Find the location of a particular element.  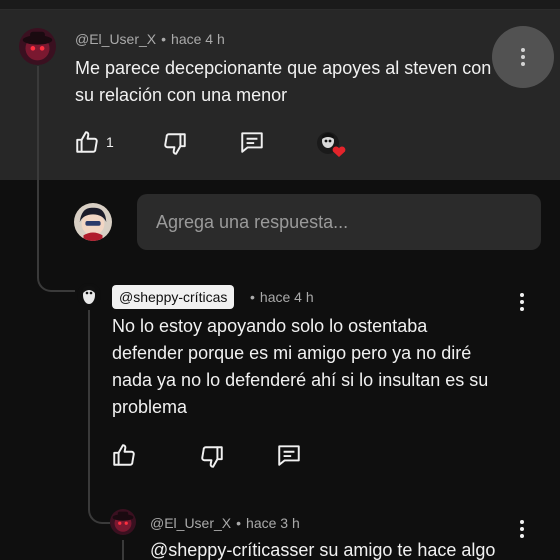

reply-author-chip: @sheppy-críticas is located at coordinates (173, 297).